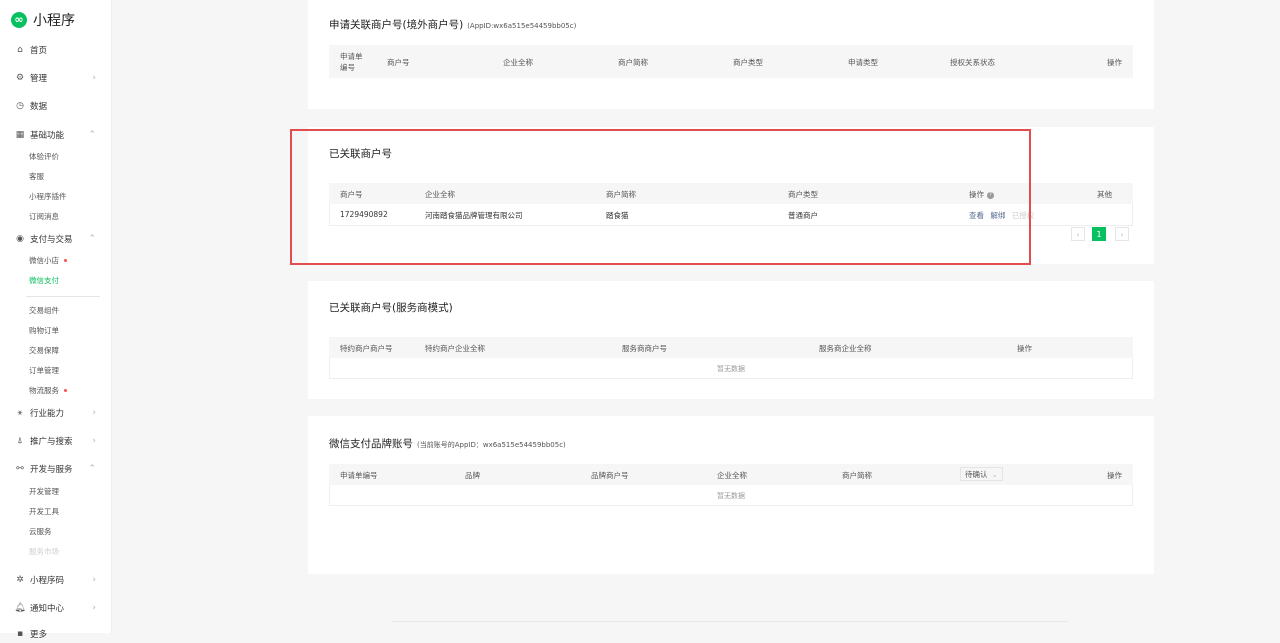 The image size is (1280, 643). I want to click on nav-sub-cloud: 云服务, so click(40, 531).